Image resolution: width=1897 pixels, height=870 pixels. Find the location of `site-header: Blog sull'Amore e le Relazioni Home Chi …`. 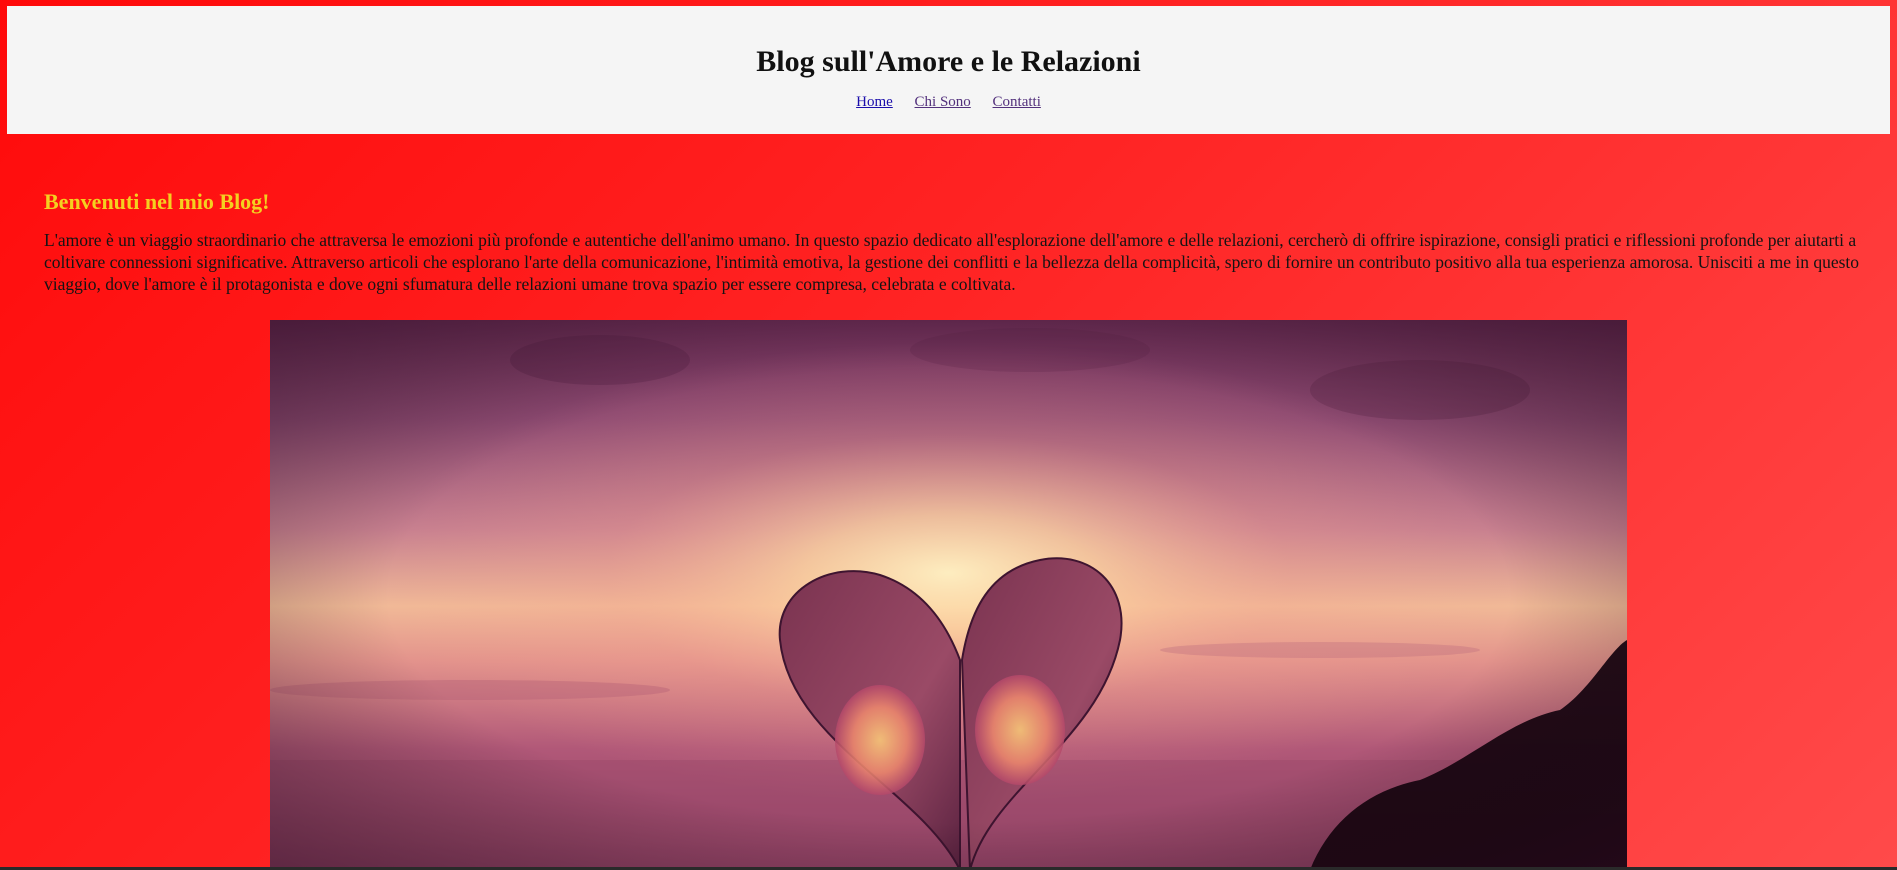

site-header: Blog sull'Amore e le Relazioni Home Chi … is located at coordinates (948, 70).